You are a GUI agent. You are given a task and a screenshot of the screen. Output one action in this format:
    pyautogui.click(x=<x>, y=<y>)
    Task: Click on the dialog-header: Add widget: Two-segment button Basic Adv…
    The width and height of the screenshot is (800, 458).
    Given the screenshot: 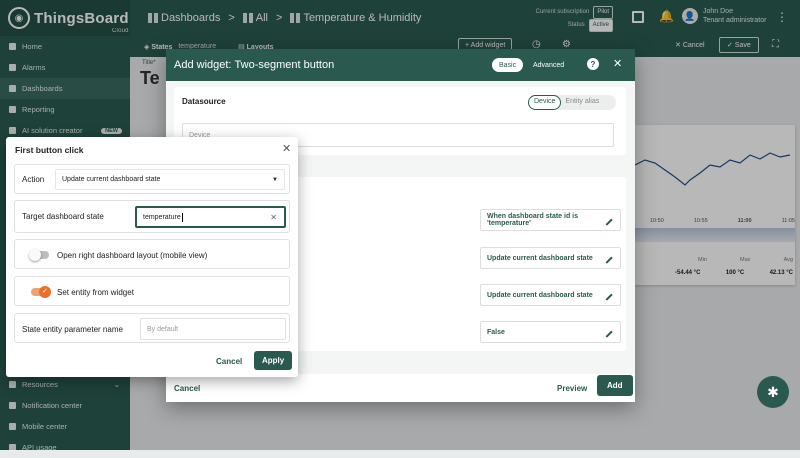 What is the action you would take?
    pyautogui.click(x=400, y=65)
    